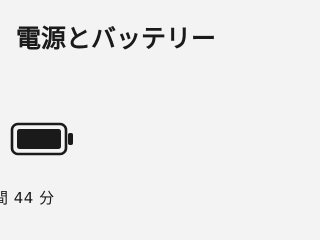  I want to click on battery-full-icon, so click(43, 139).